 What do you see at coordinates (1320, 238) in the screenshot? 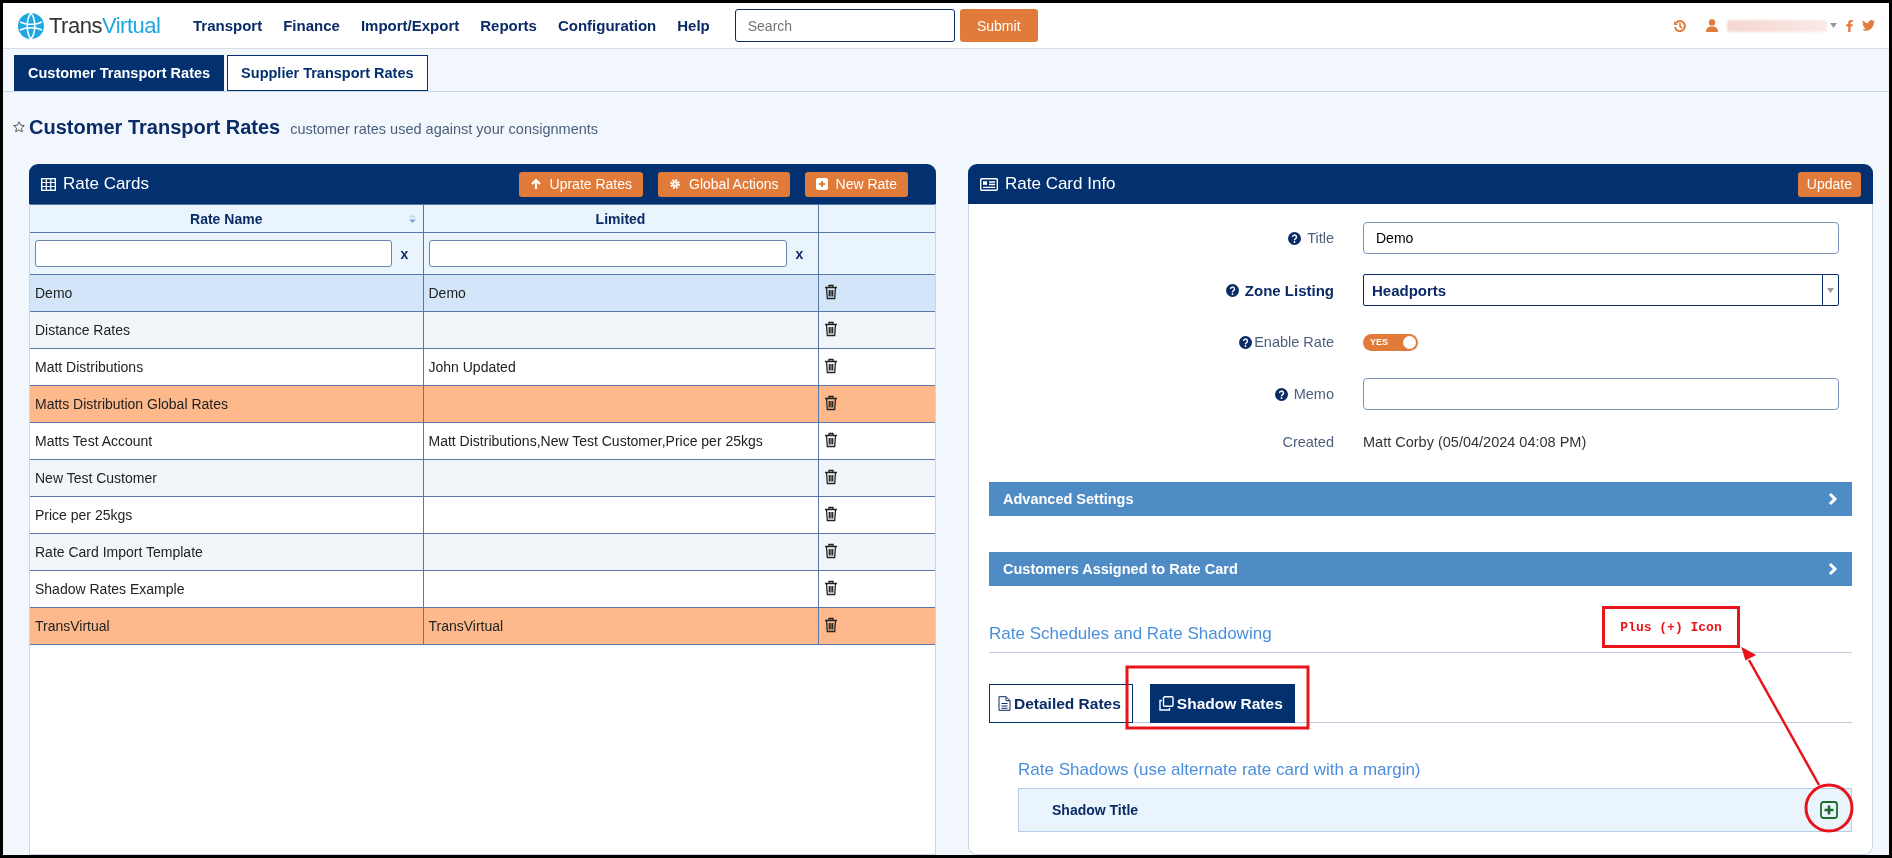
I see `field-label: Title` at bounding box center [1320, 238].